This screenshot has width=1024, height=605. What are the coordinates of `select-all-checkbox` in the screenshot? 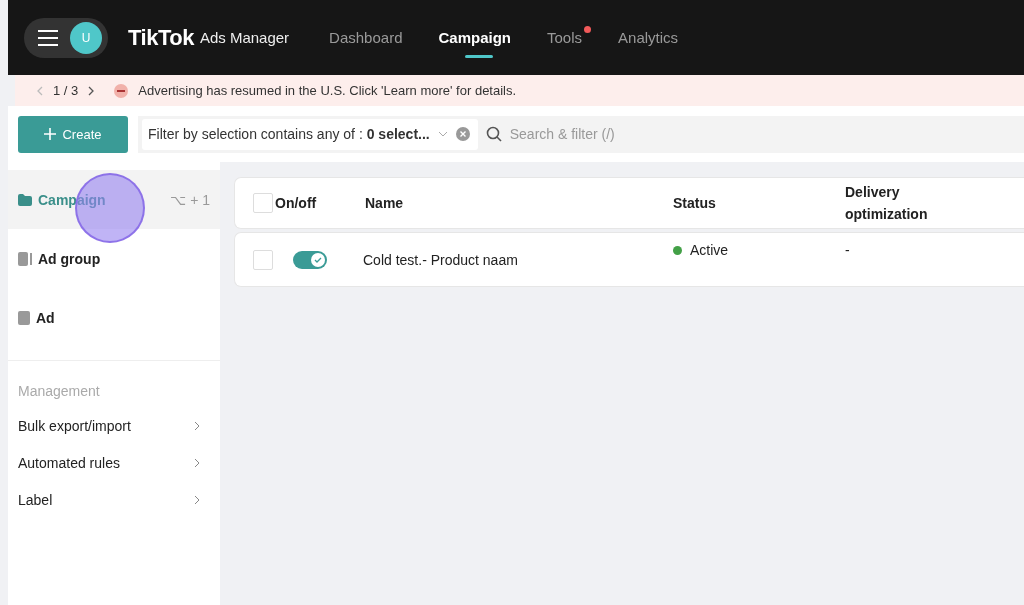 It's located at (263, 203).